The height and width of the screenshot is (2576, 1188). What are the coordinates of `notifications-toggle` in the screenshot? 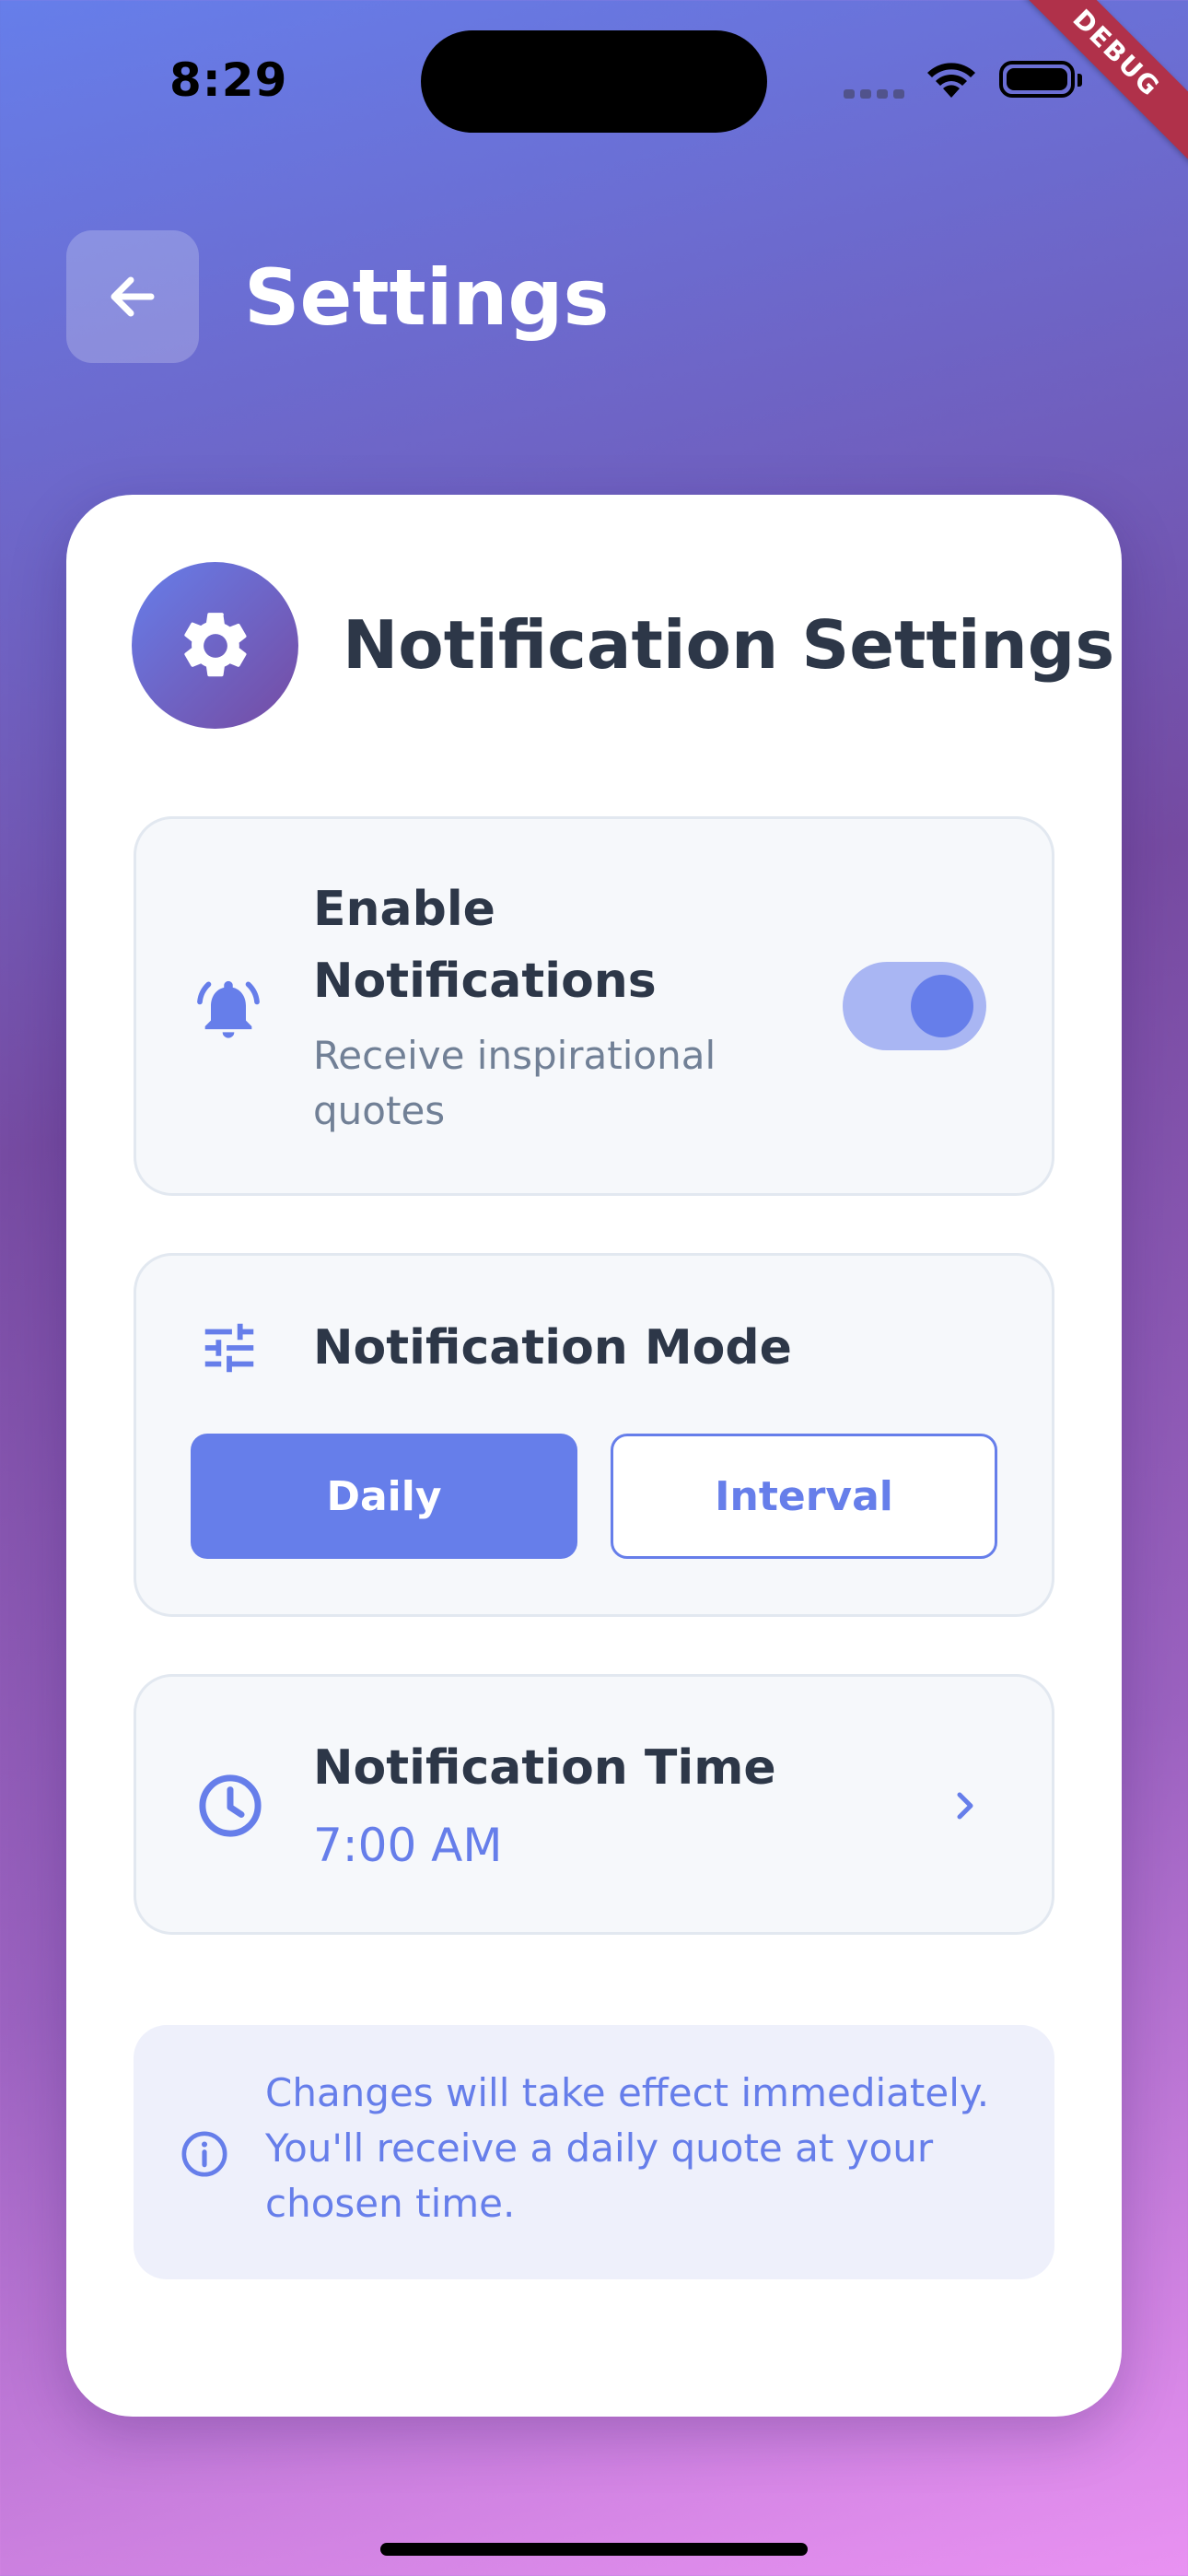 It's located at (914, 1006).